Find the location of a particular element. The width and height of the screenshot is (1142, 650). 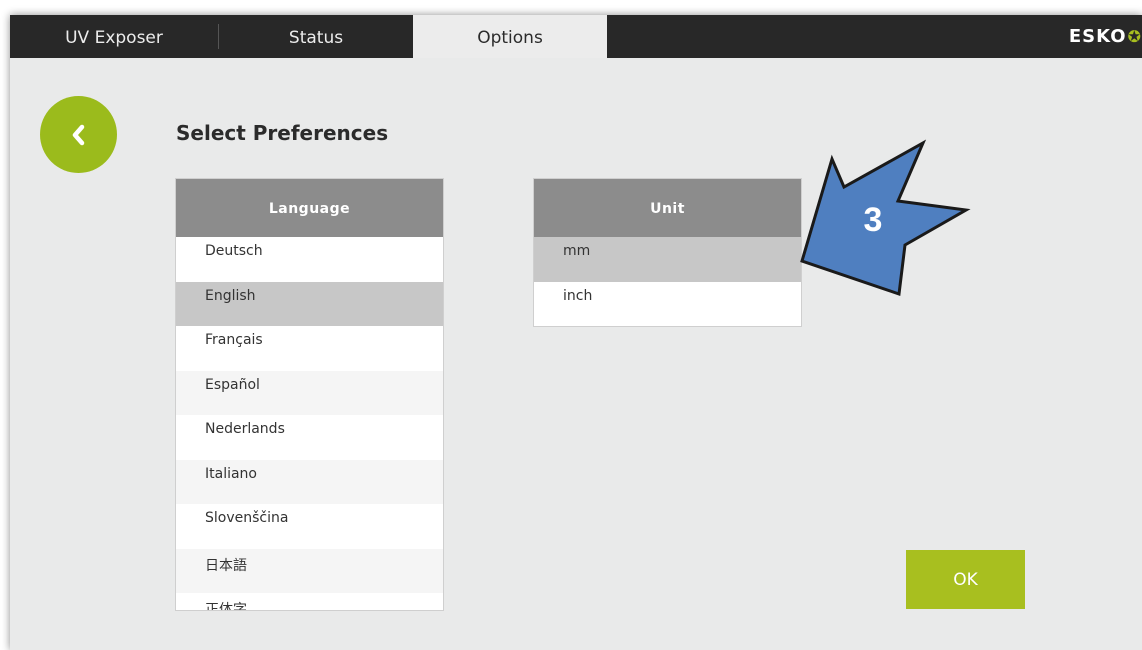

tab-status: Status is located at coordinates (316, 36).